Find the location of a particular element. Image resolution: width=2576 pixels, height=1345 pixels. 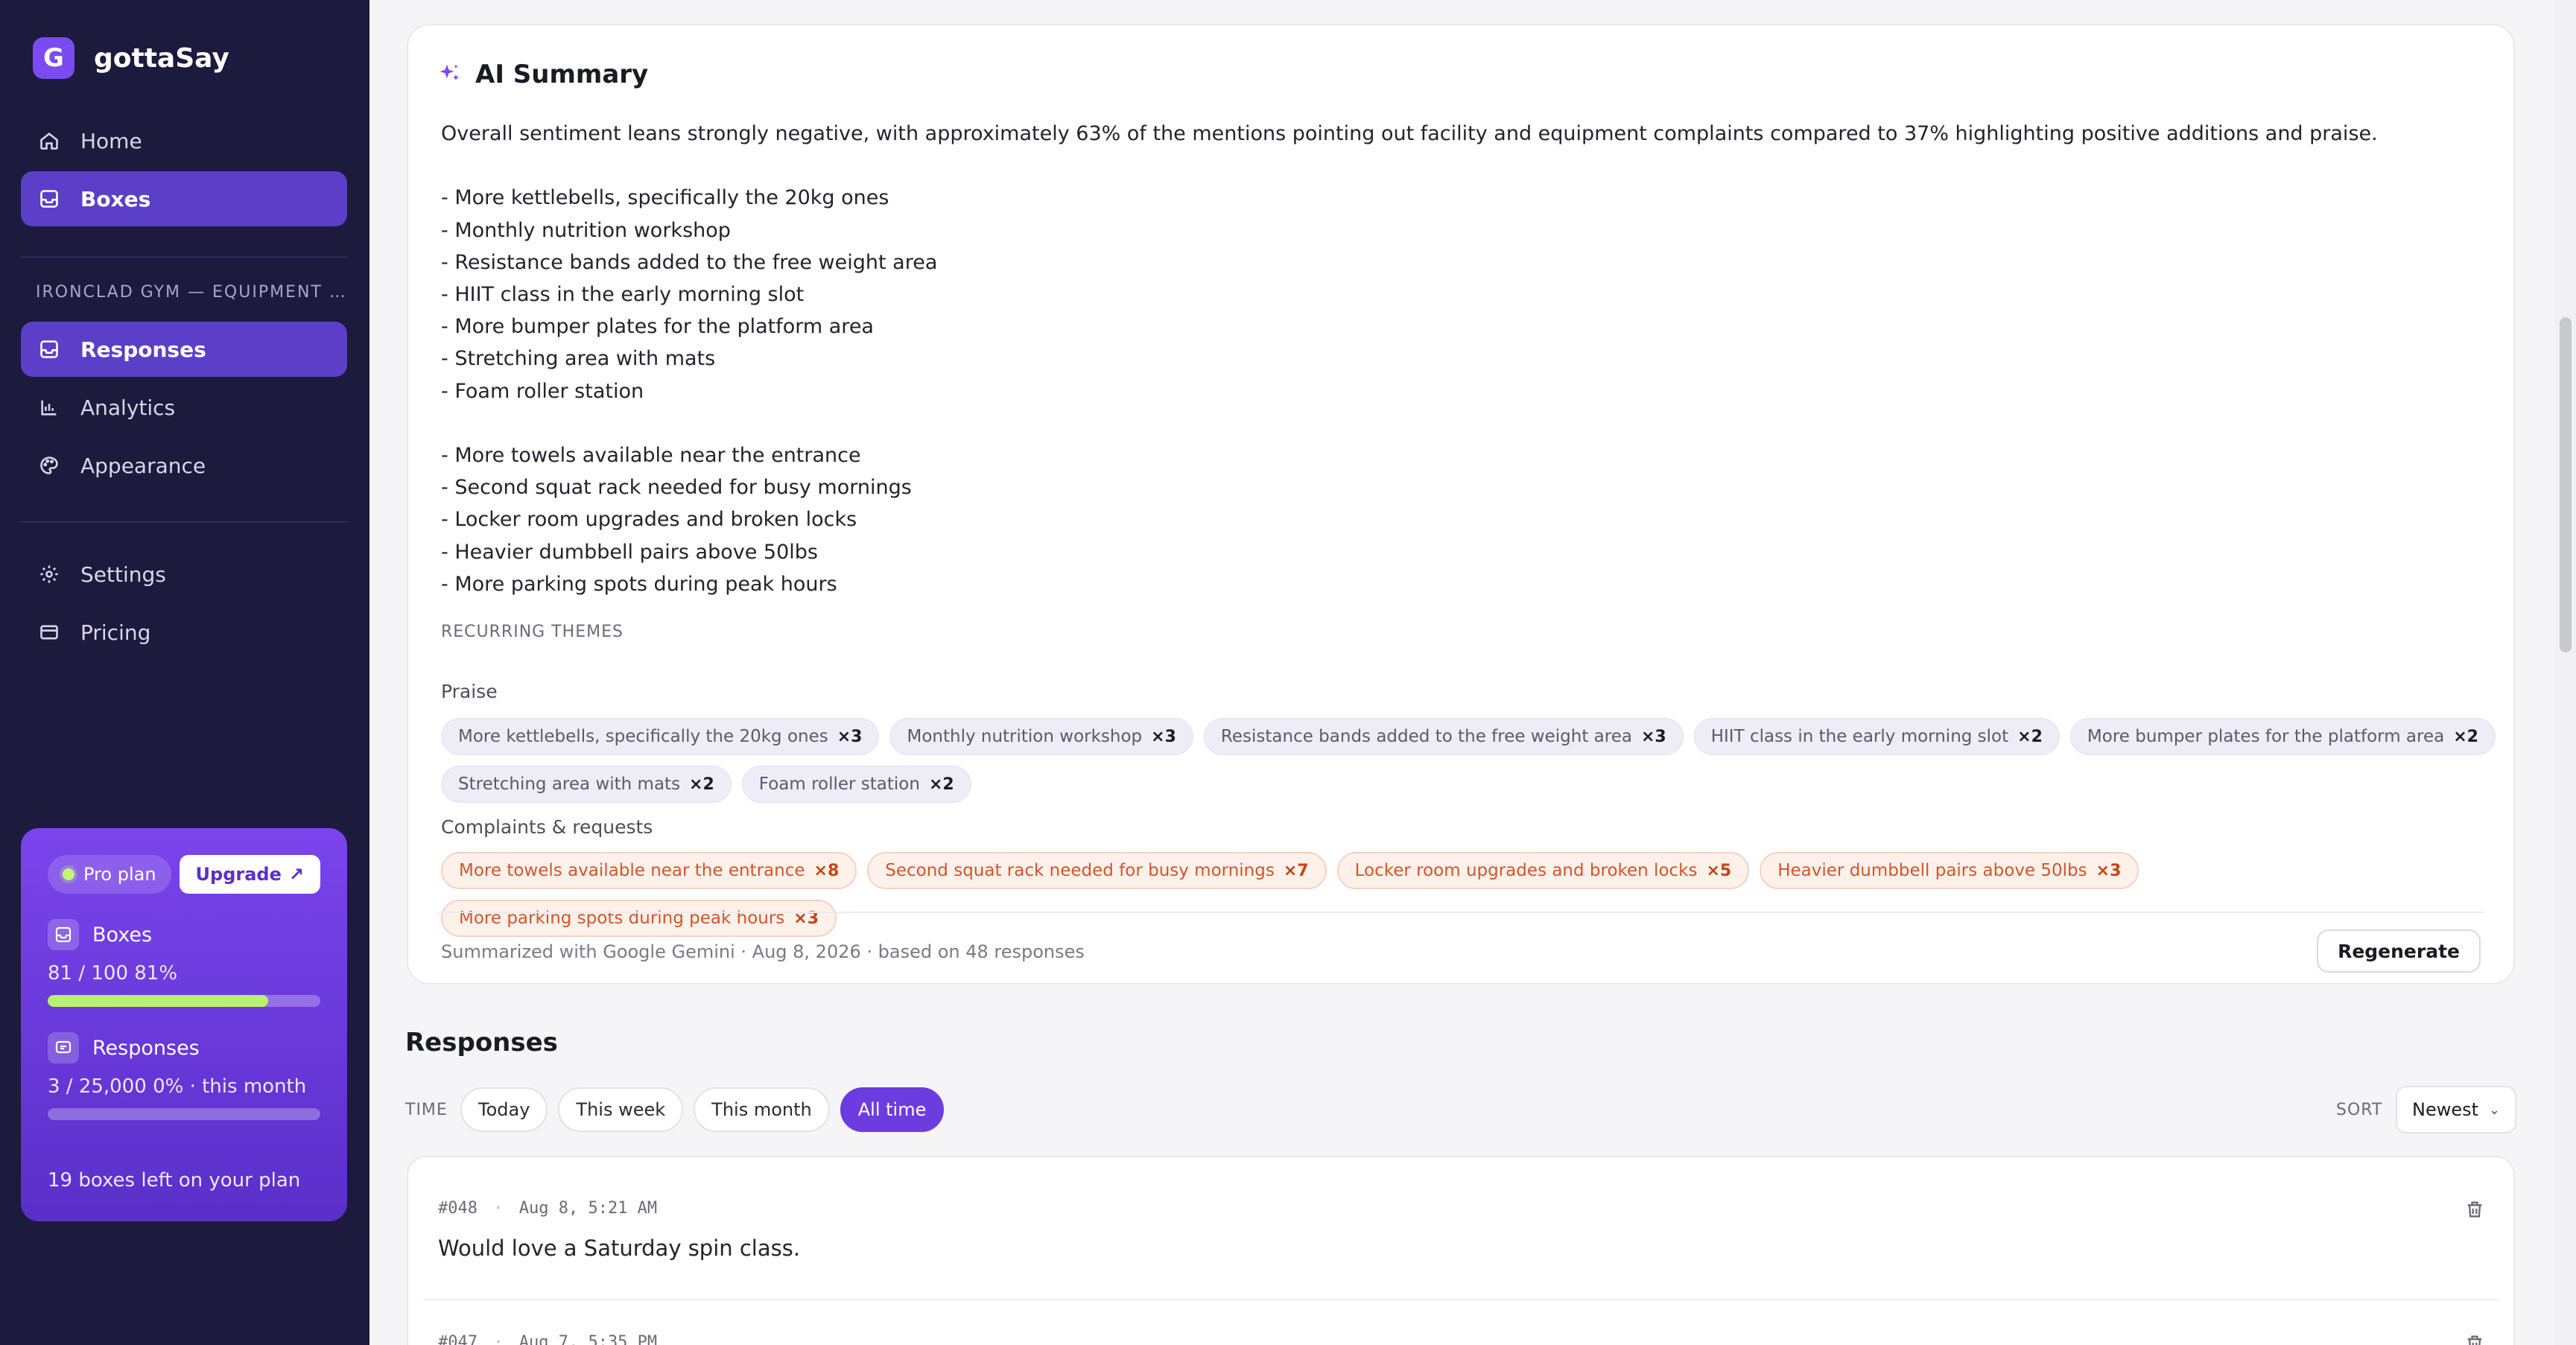

plan-footer: 19 boxes left on your plan is located at coordinates (174, 1180).